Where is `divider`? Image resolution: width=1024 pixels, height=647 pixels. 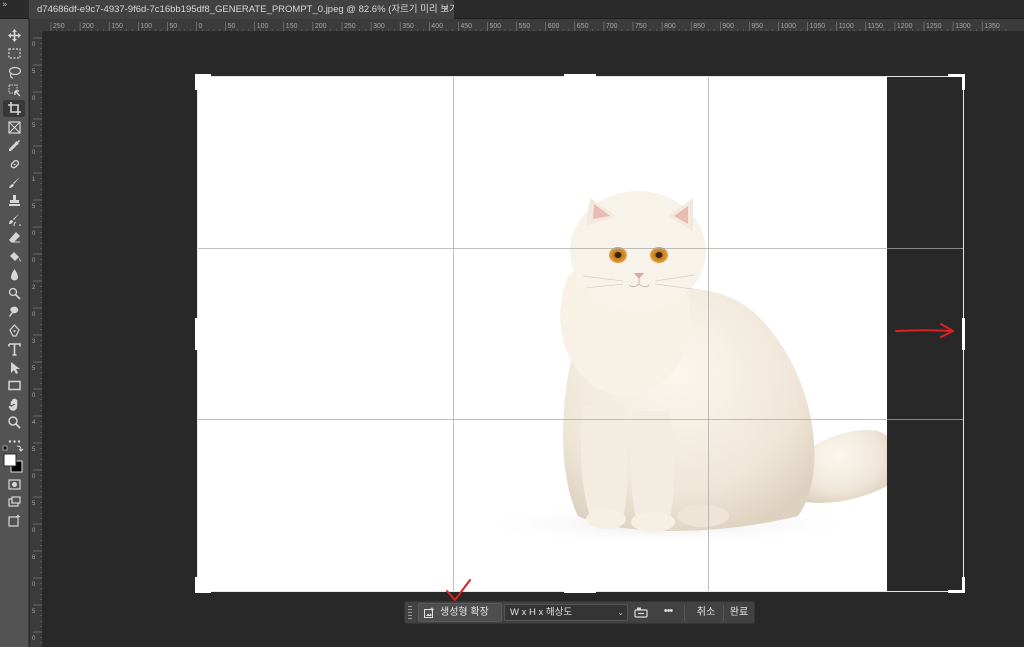 divider is located at coordinates (684, 613).